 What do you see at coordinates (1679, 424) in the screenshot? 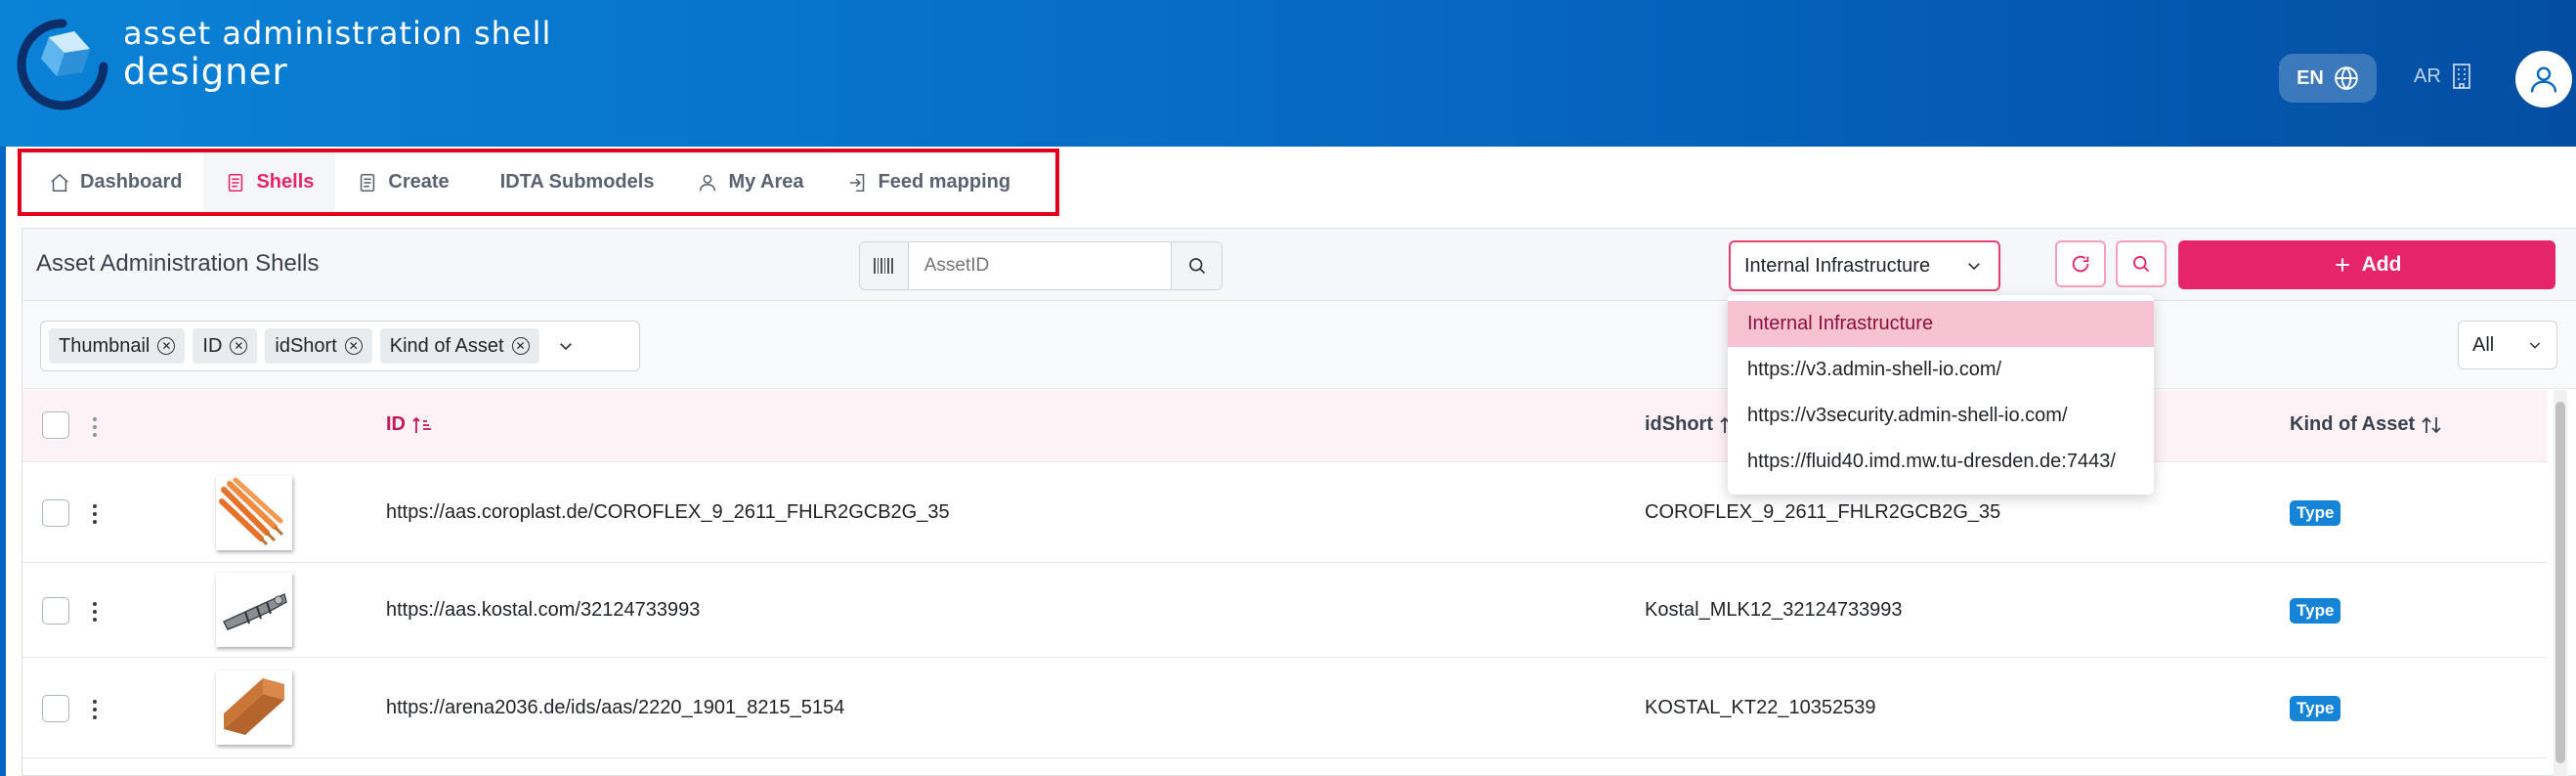
I see `column-header-idshort-label: idShort` at bounding box center [1679, 424].